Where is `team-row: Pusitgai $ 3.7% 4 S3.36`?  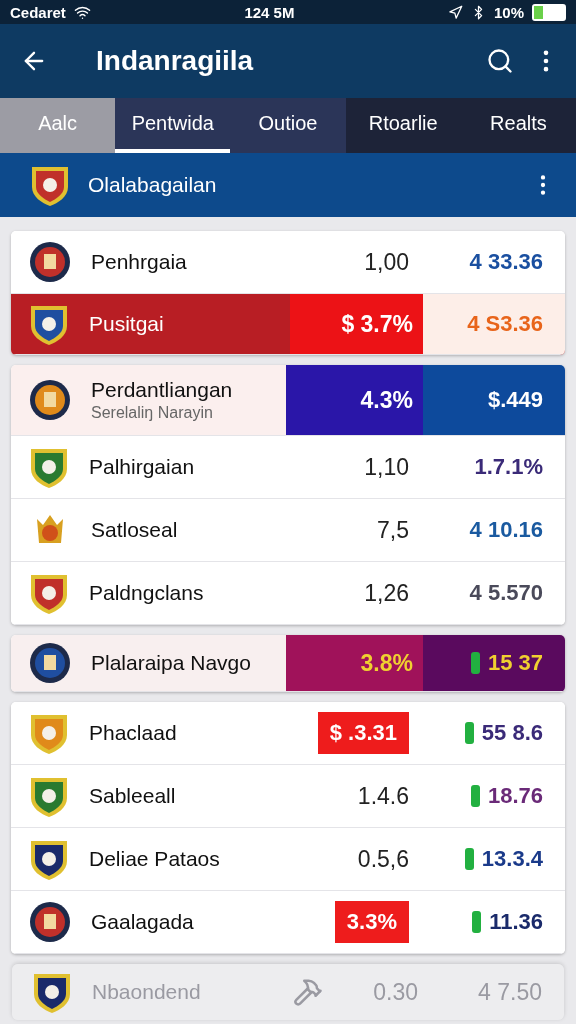
team-row: Pusitgai $ 3.7% 4 S3.36 is located at coordinates (288, 324).